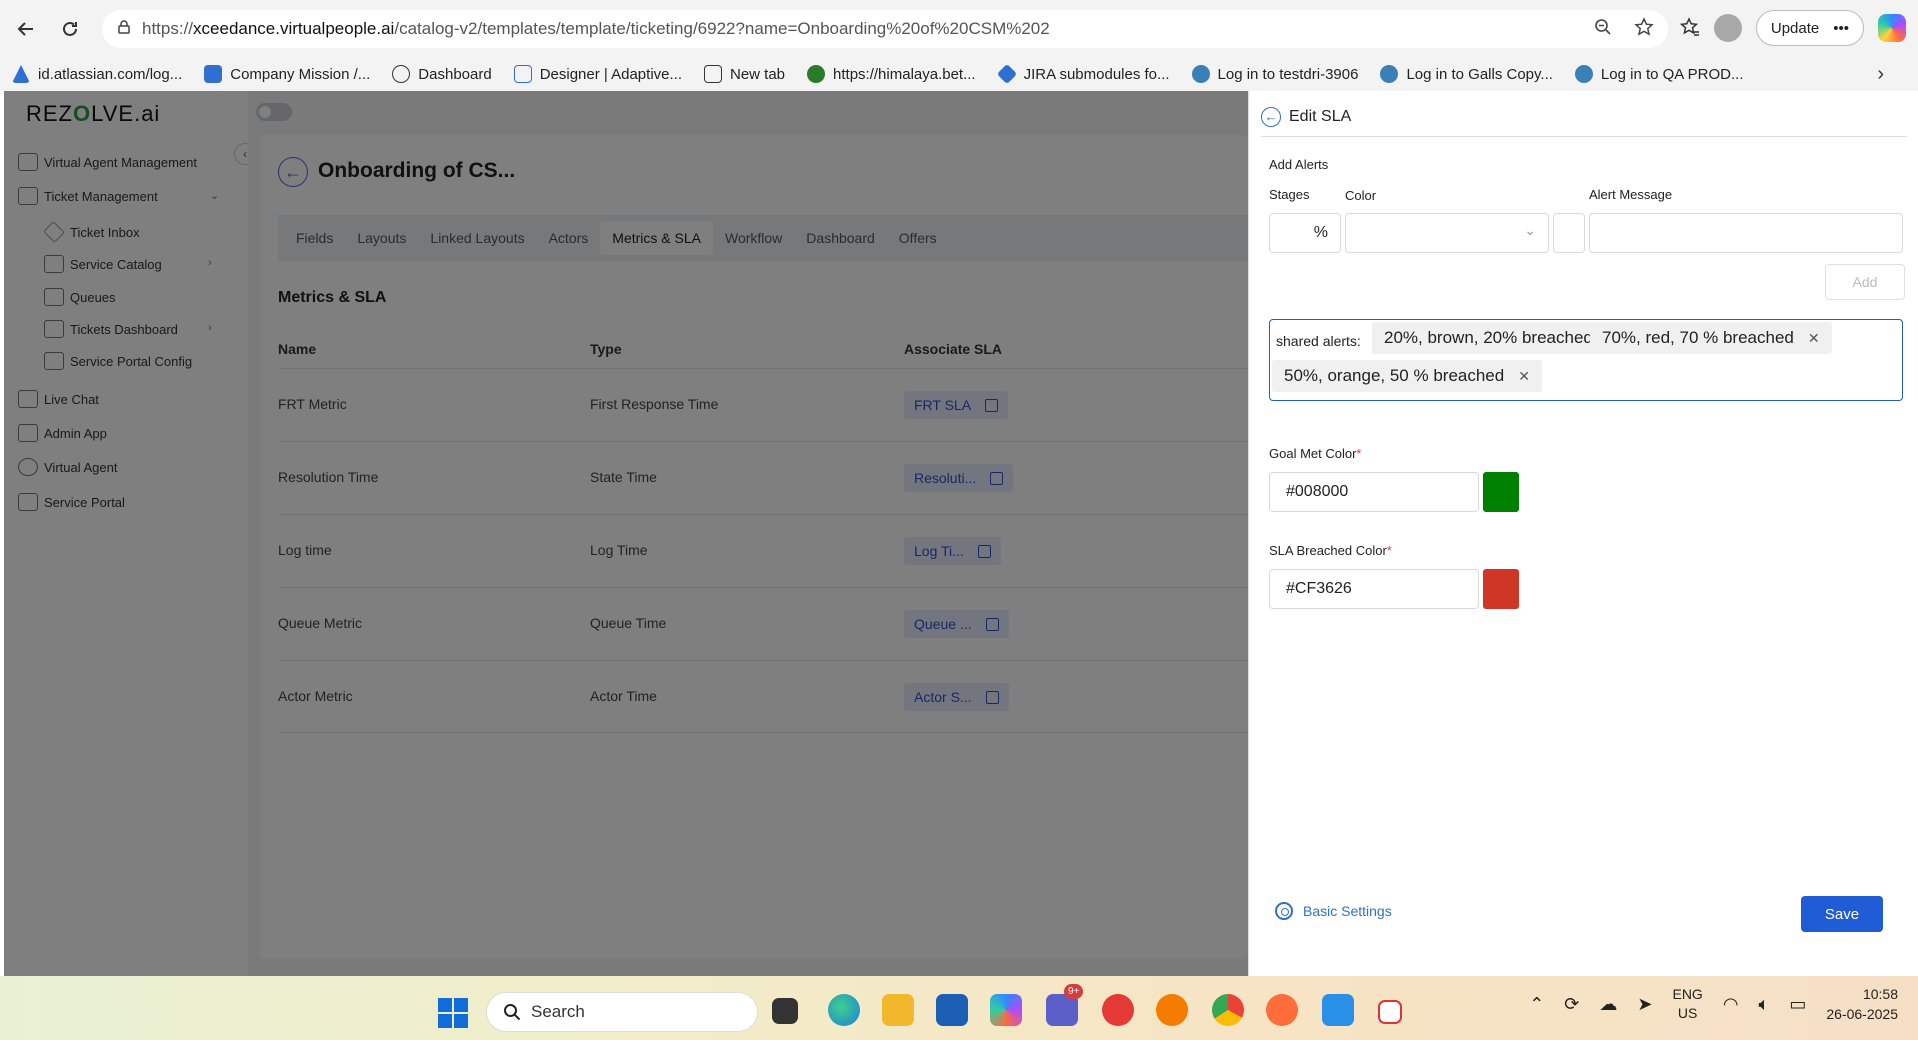 The image size is (1918, 1040). Describe the element at coordinates (1318, 341) in the screenshot. I see `shared-alerts-label: shared alerts:` at that location.